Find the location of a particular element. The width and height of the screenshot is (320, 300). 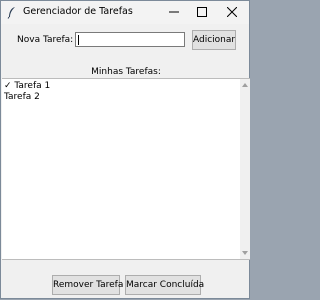

new-task-input is located at coordinates (130, 39).